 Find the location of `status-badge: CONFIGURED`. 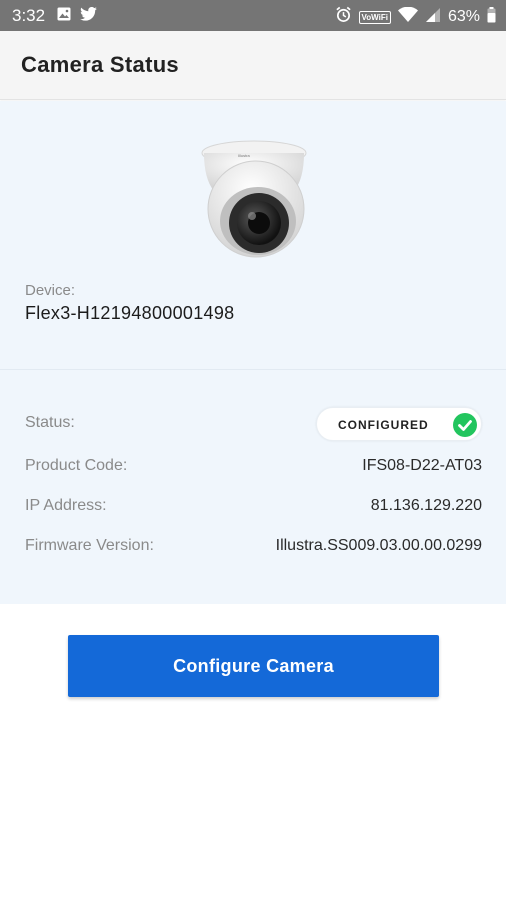

status-badge: CONFIGURED is located at coordinates (399, 424).